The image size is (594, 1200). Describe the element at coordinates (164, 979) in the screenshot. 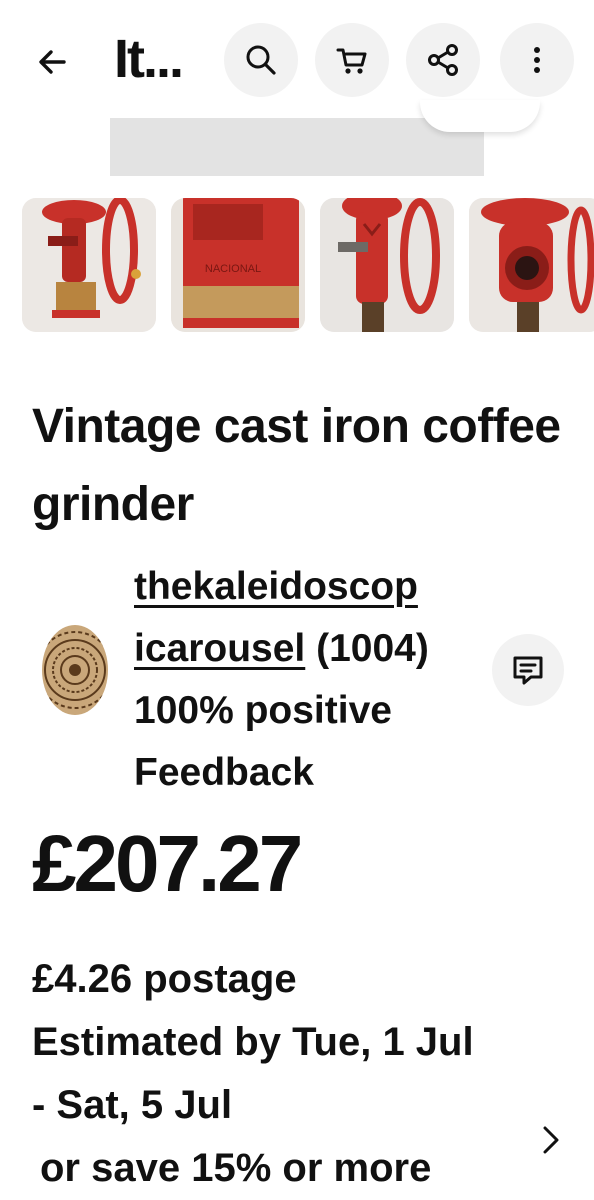

I see `postage-cost: £4.26 postage` at that location.